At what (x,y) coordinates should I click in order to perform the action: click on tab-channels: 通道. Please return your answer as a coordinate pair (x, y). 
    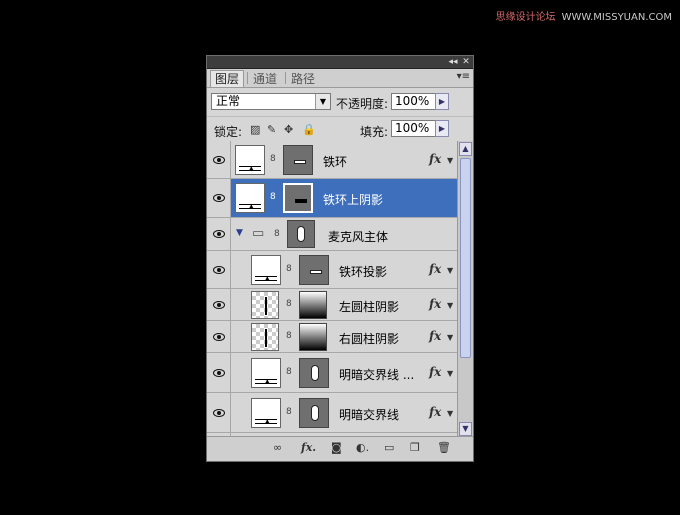
    Looking at the image, I should click on (265, 79).